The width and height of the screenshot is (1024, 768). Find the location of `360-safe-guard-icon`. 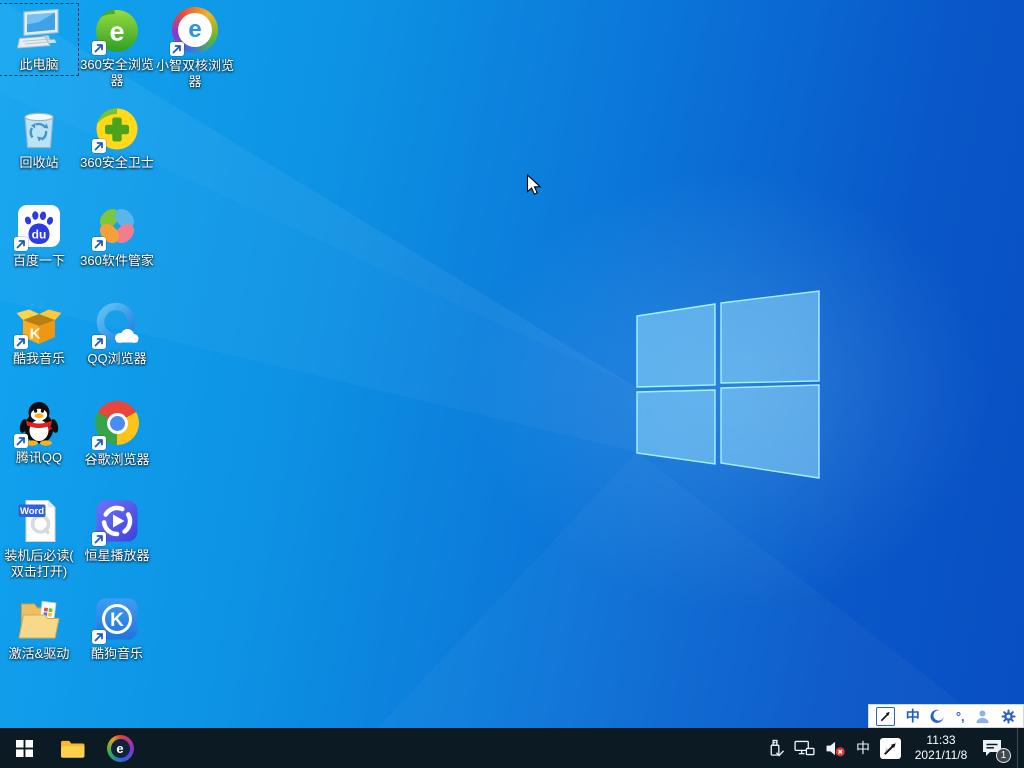

360-safe-guard-icon is located at coordinates (116, 128).